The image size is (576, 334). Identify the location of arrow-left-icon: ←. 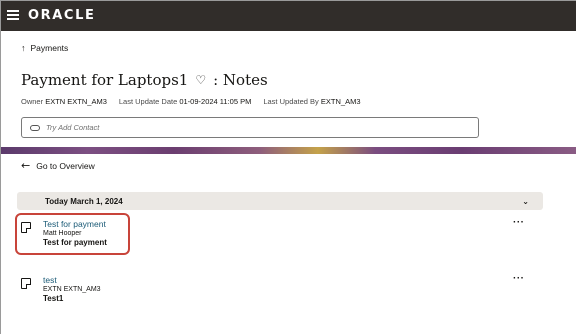
(26, 165).